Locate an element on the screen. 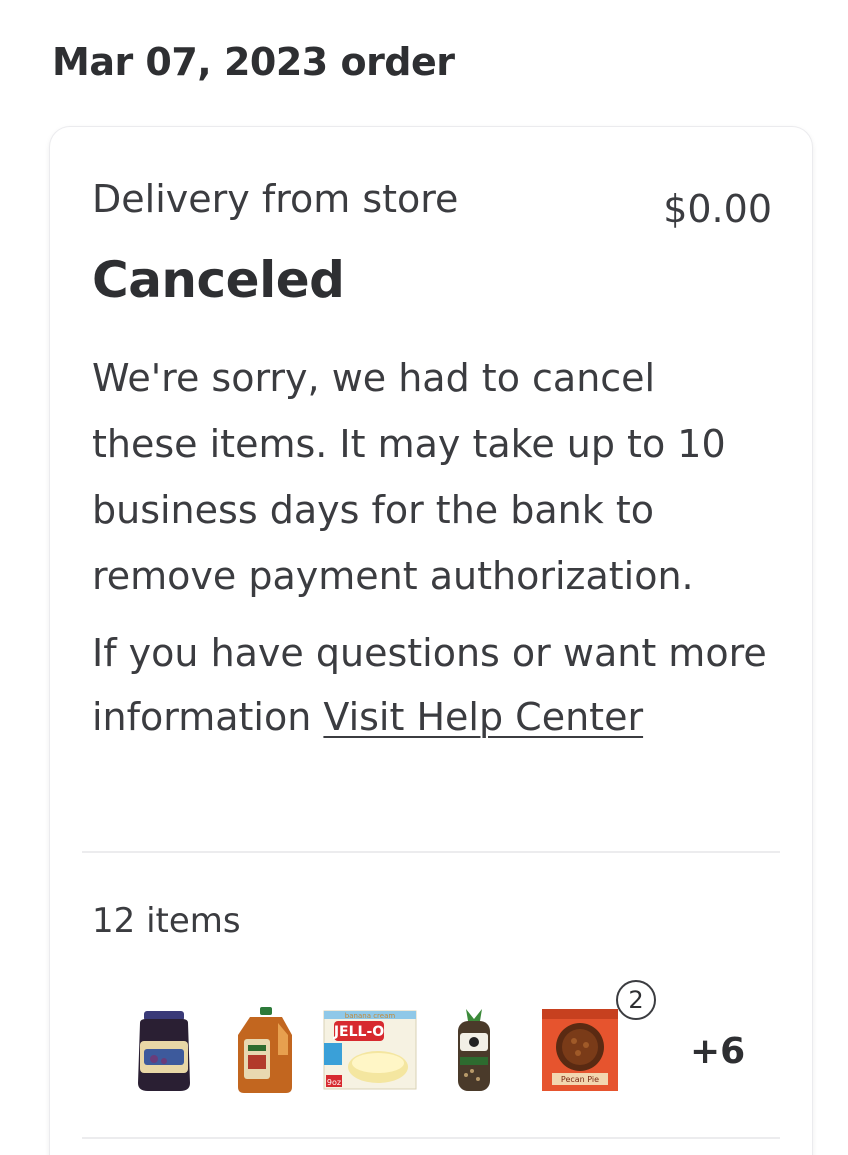 The width and height of the screenshot is (848, 1155). fulfillment-type: Delivery from store is located at coordinates (275, 199).